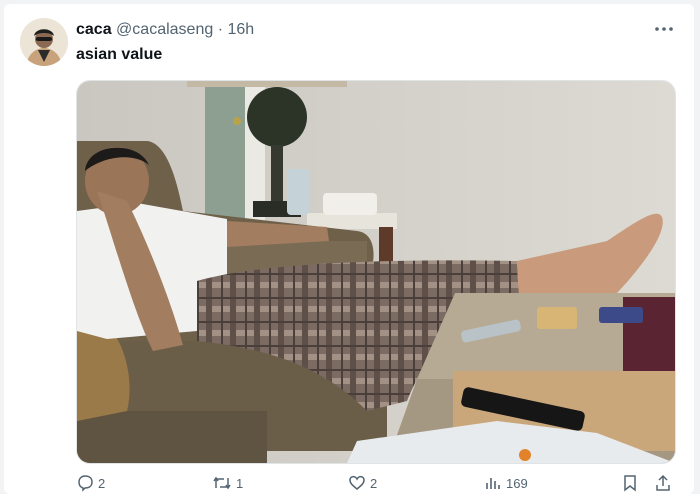 The height and width of the screenshot is (494, 700). I want to click on views-button: 169, so click(506, 483).